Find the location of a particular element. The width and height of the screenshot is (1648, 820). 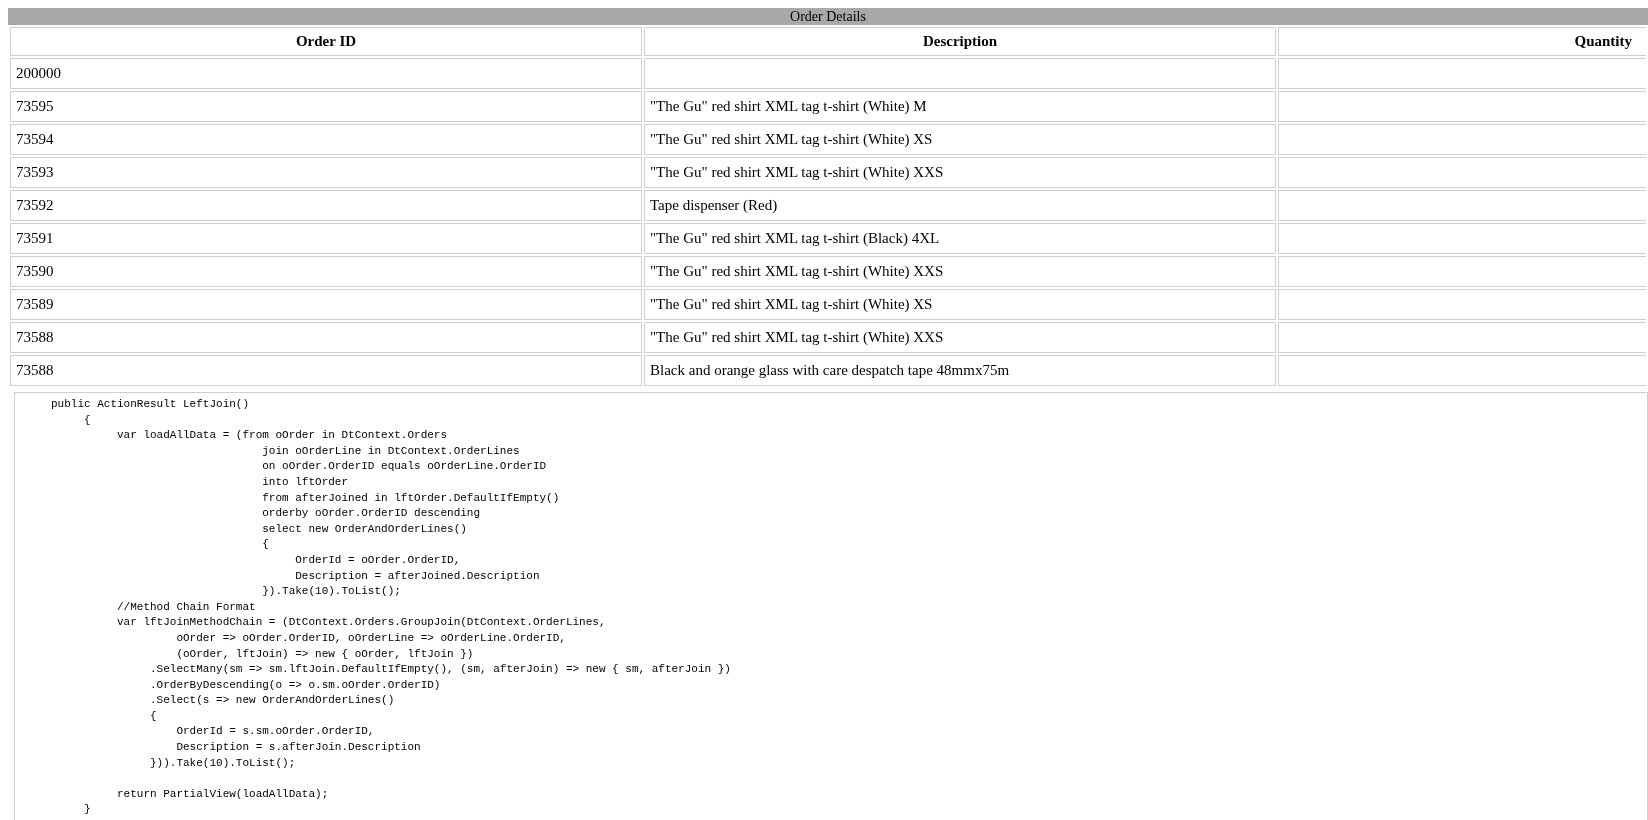

table-cell: Black and orange glass with care despatch tape 48mmx75m is located at coordinates (960, 370).